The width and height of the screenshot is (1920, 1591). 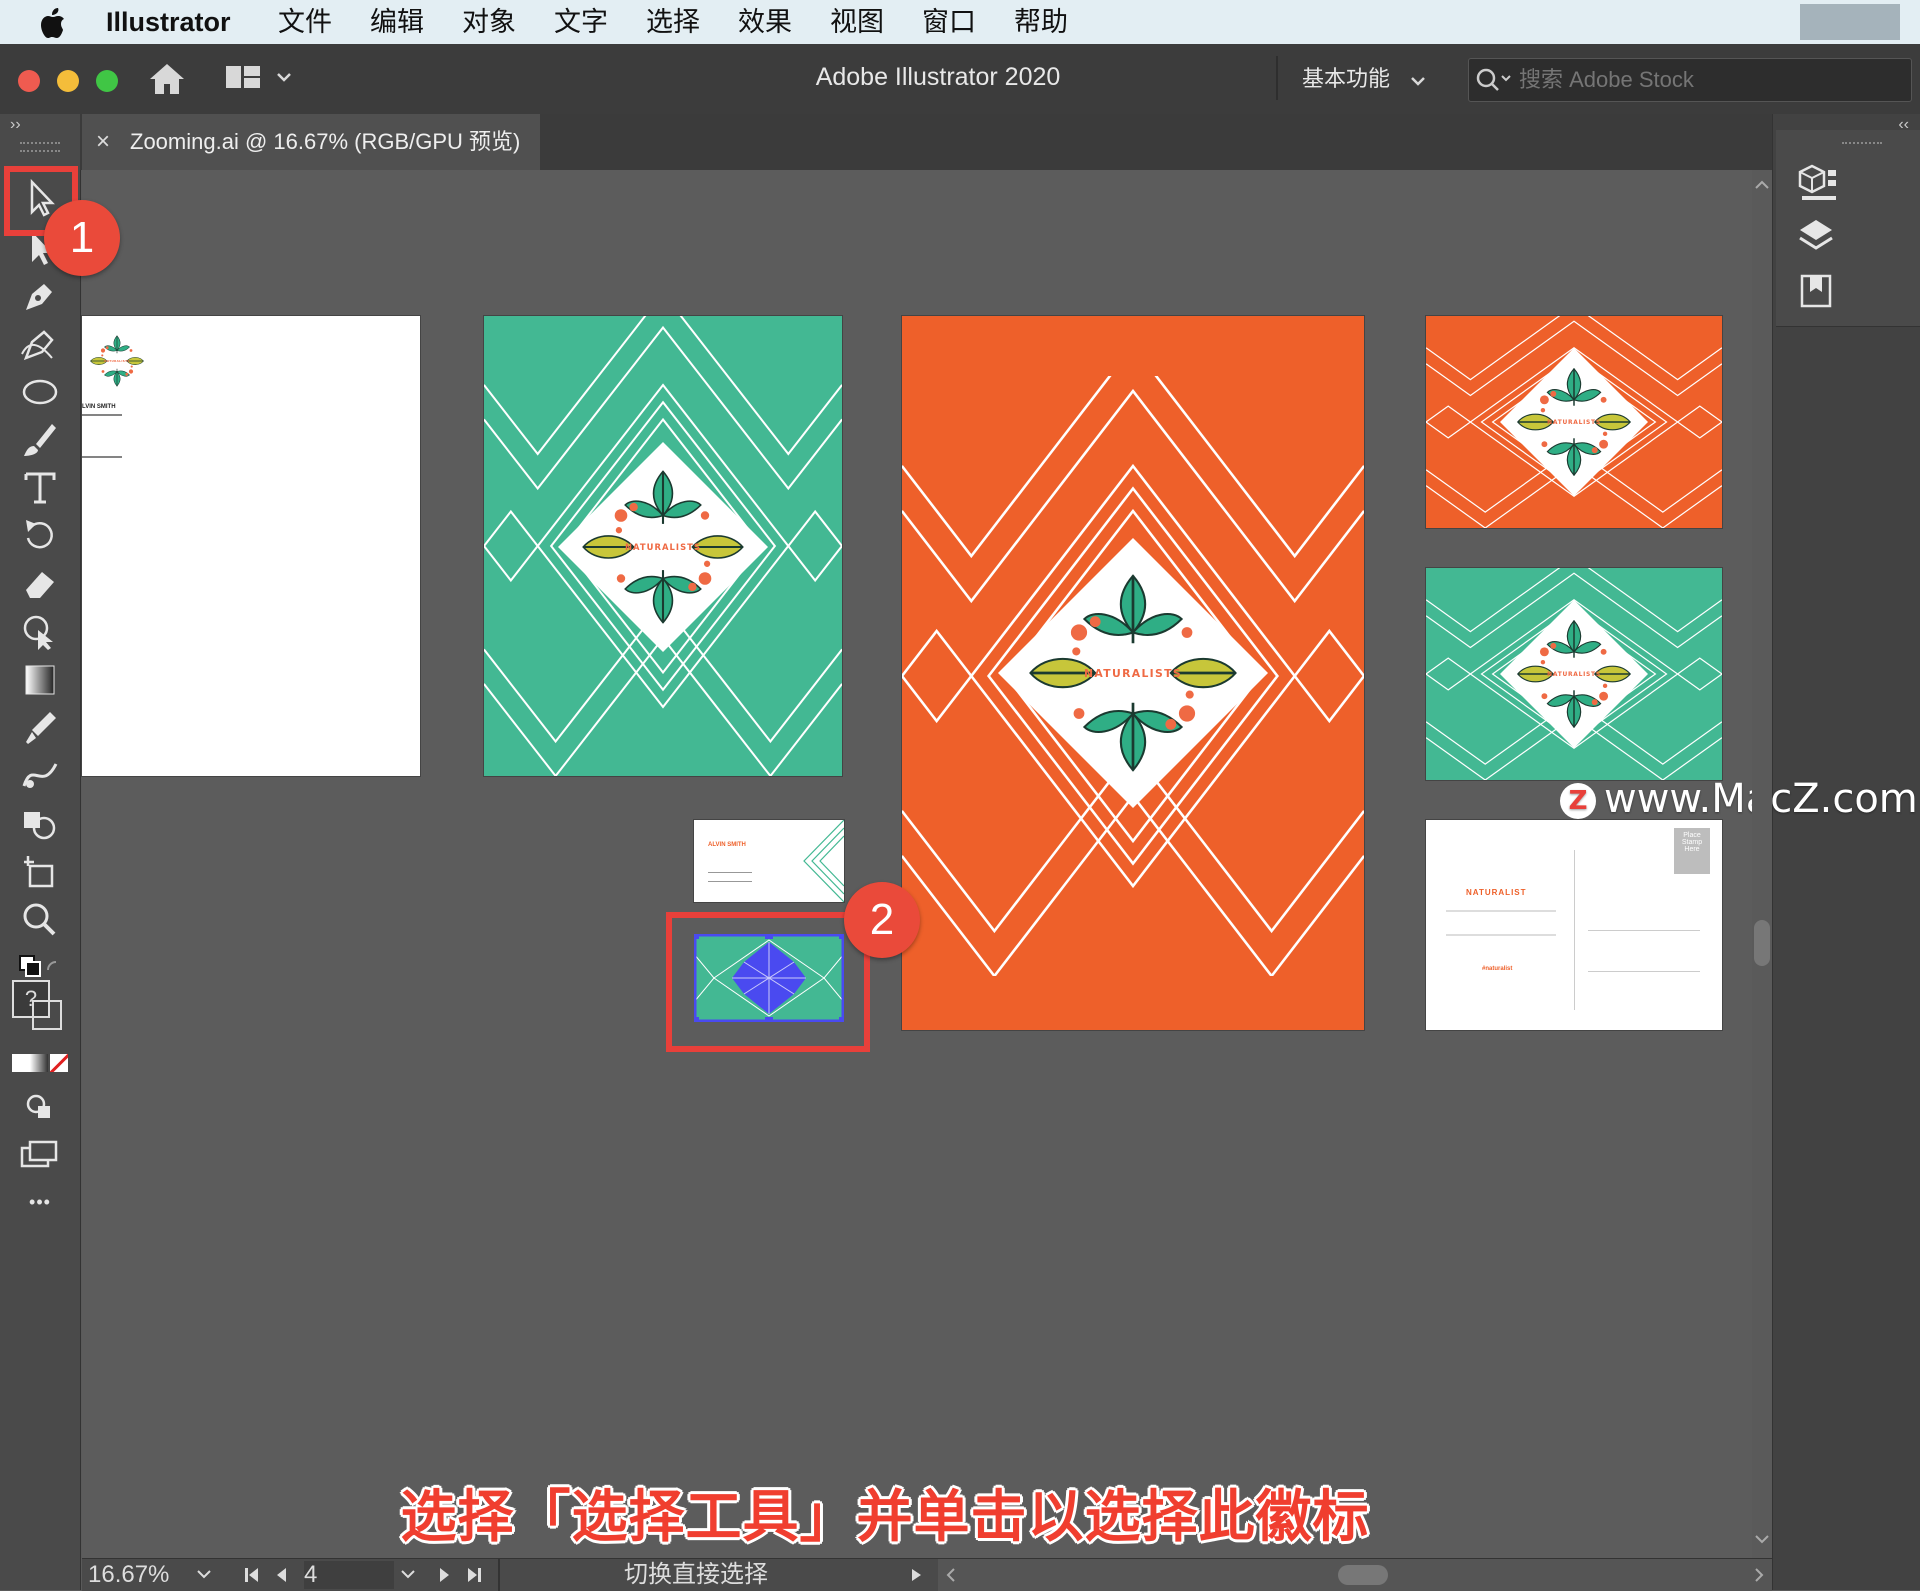 I want to click on edit-toolbar-button: •••, so click(x=40, y=1202).